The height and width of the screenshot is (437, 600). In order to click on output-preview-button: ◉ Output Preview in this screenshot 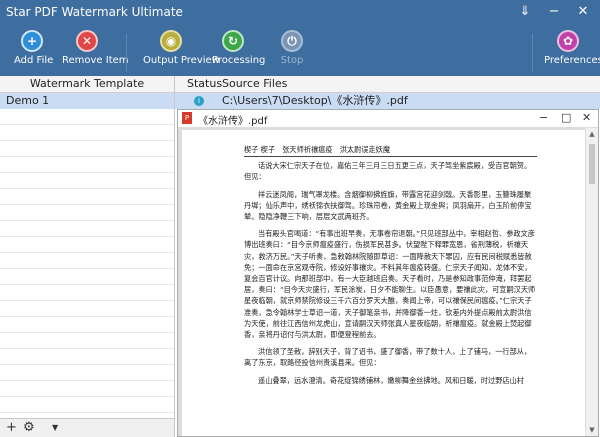, I will do `click(181, 48)`.